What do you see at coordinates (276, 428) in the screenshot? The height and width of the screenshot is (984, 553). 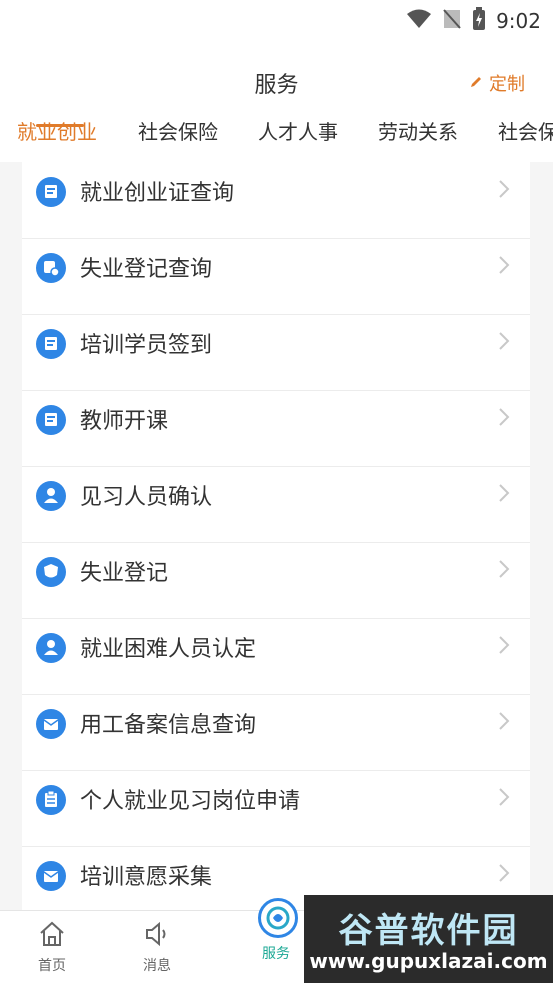 I see `list-item-teacher-course: 教师开课` at bounding box center [276, 428].